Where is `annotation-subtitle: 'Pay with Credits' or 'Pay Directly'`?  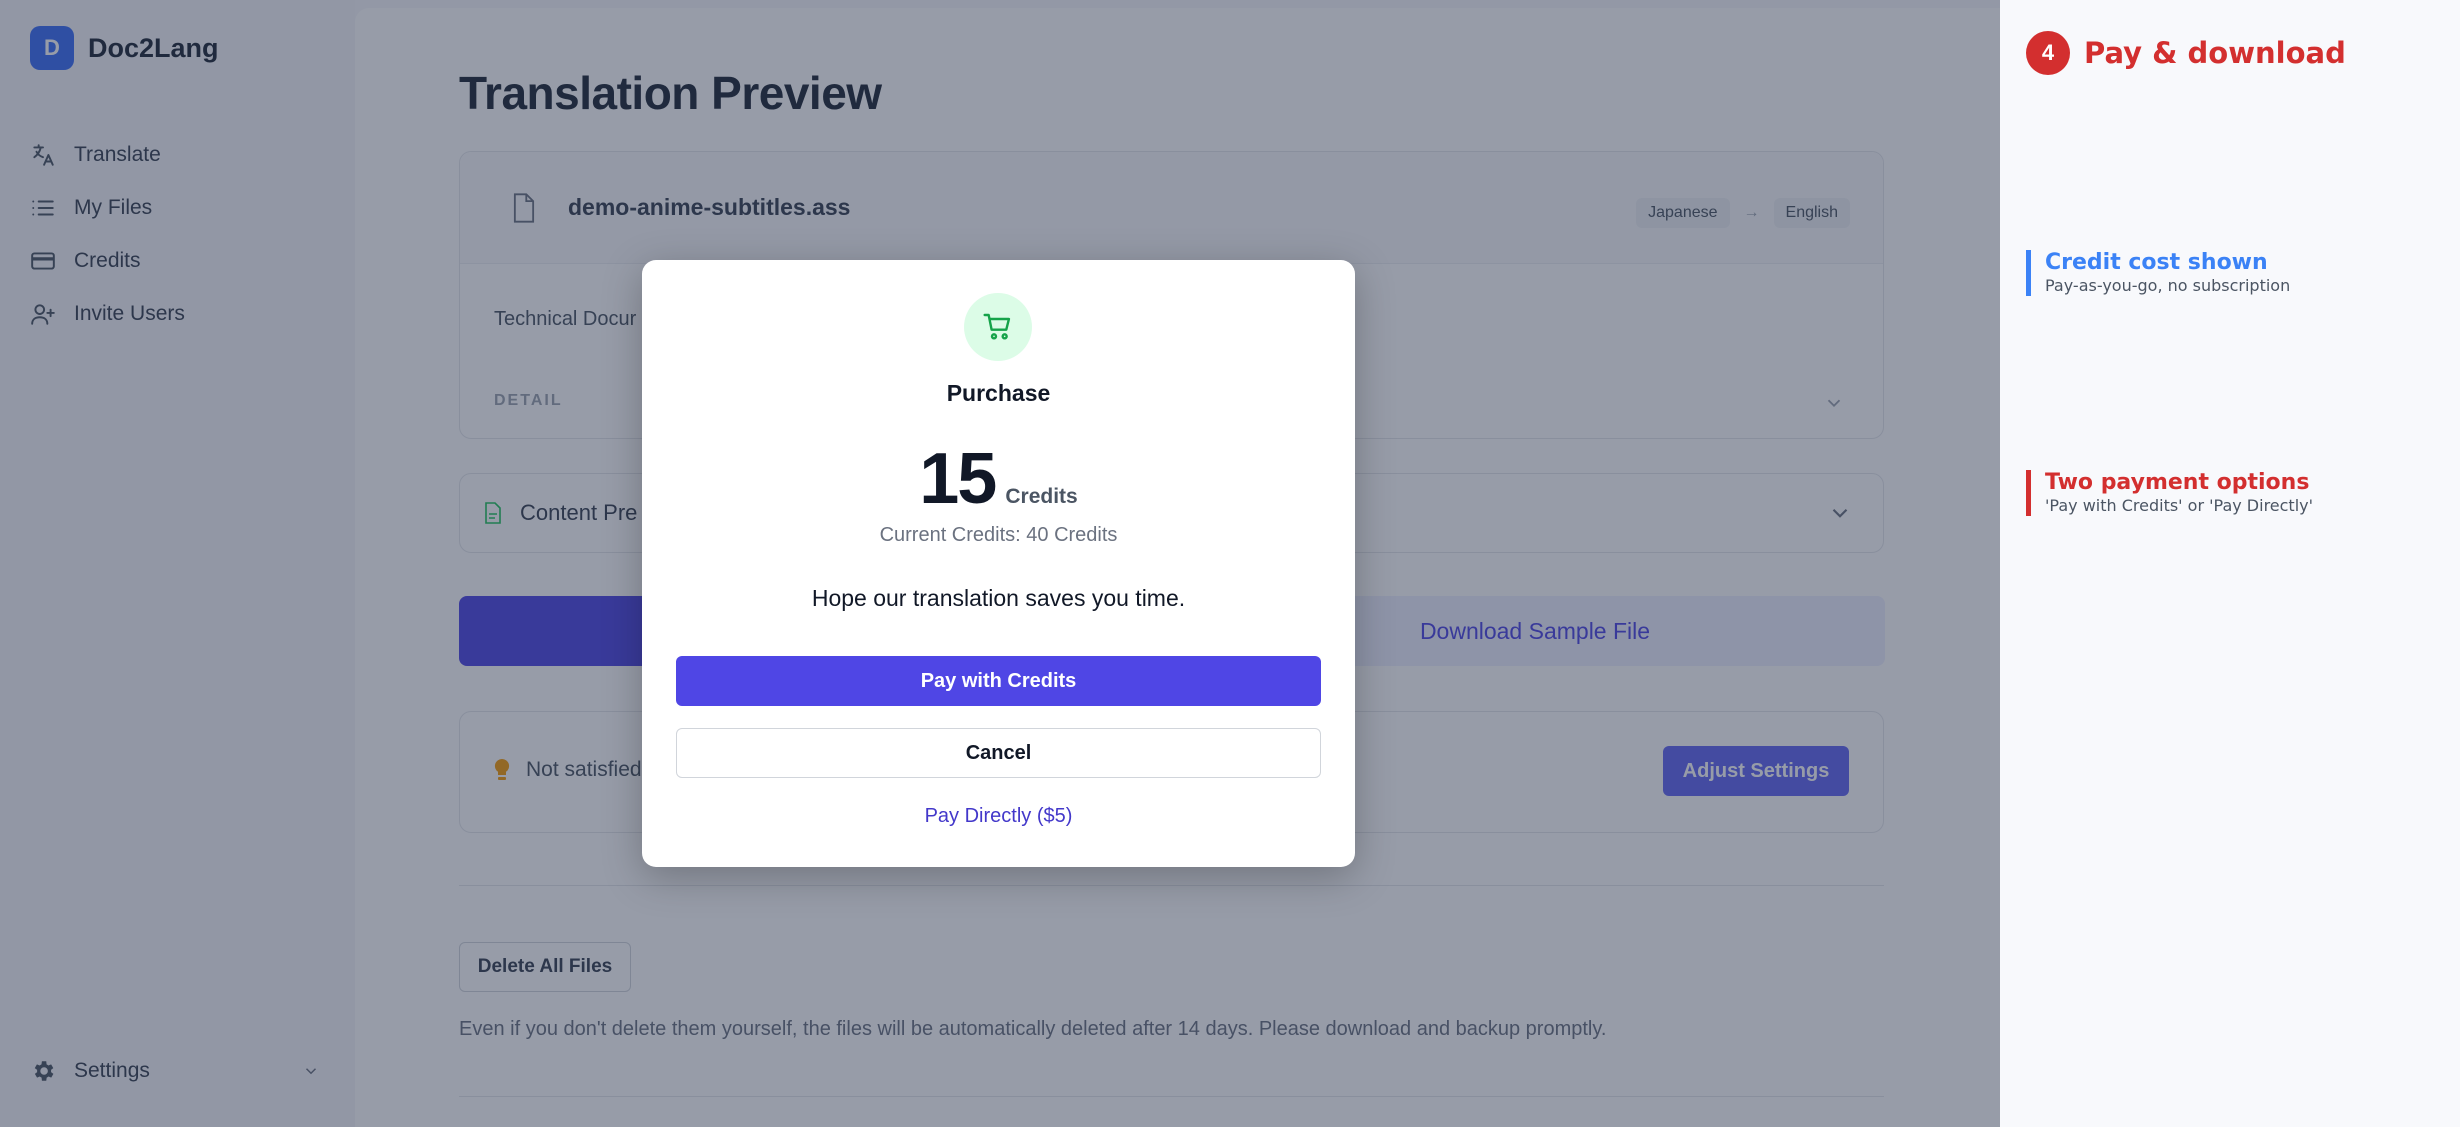
annotation-subtitle: 'Pay with Credits' or 'Pay Directly' is located at coordinates (2179, 505).